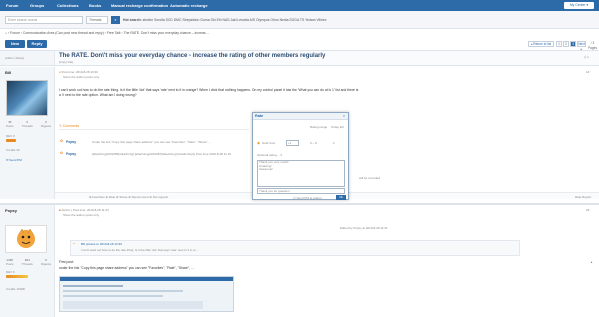  What do you see at coordinates (11, 140) in the screenshot?
I see `post1-level-badge` at bounding box center [11, 140].